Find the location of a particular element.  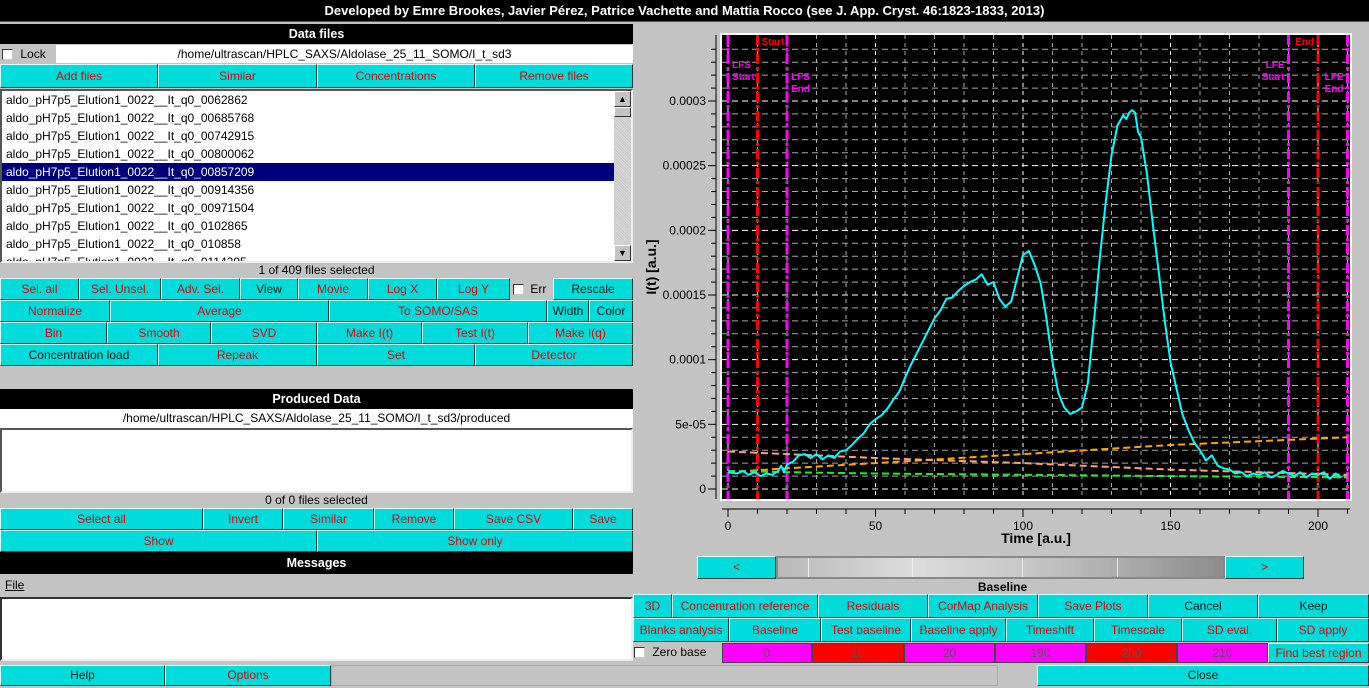

tools-normalize-button: Normalize is located at coordinates (55, 311).